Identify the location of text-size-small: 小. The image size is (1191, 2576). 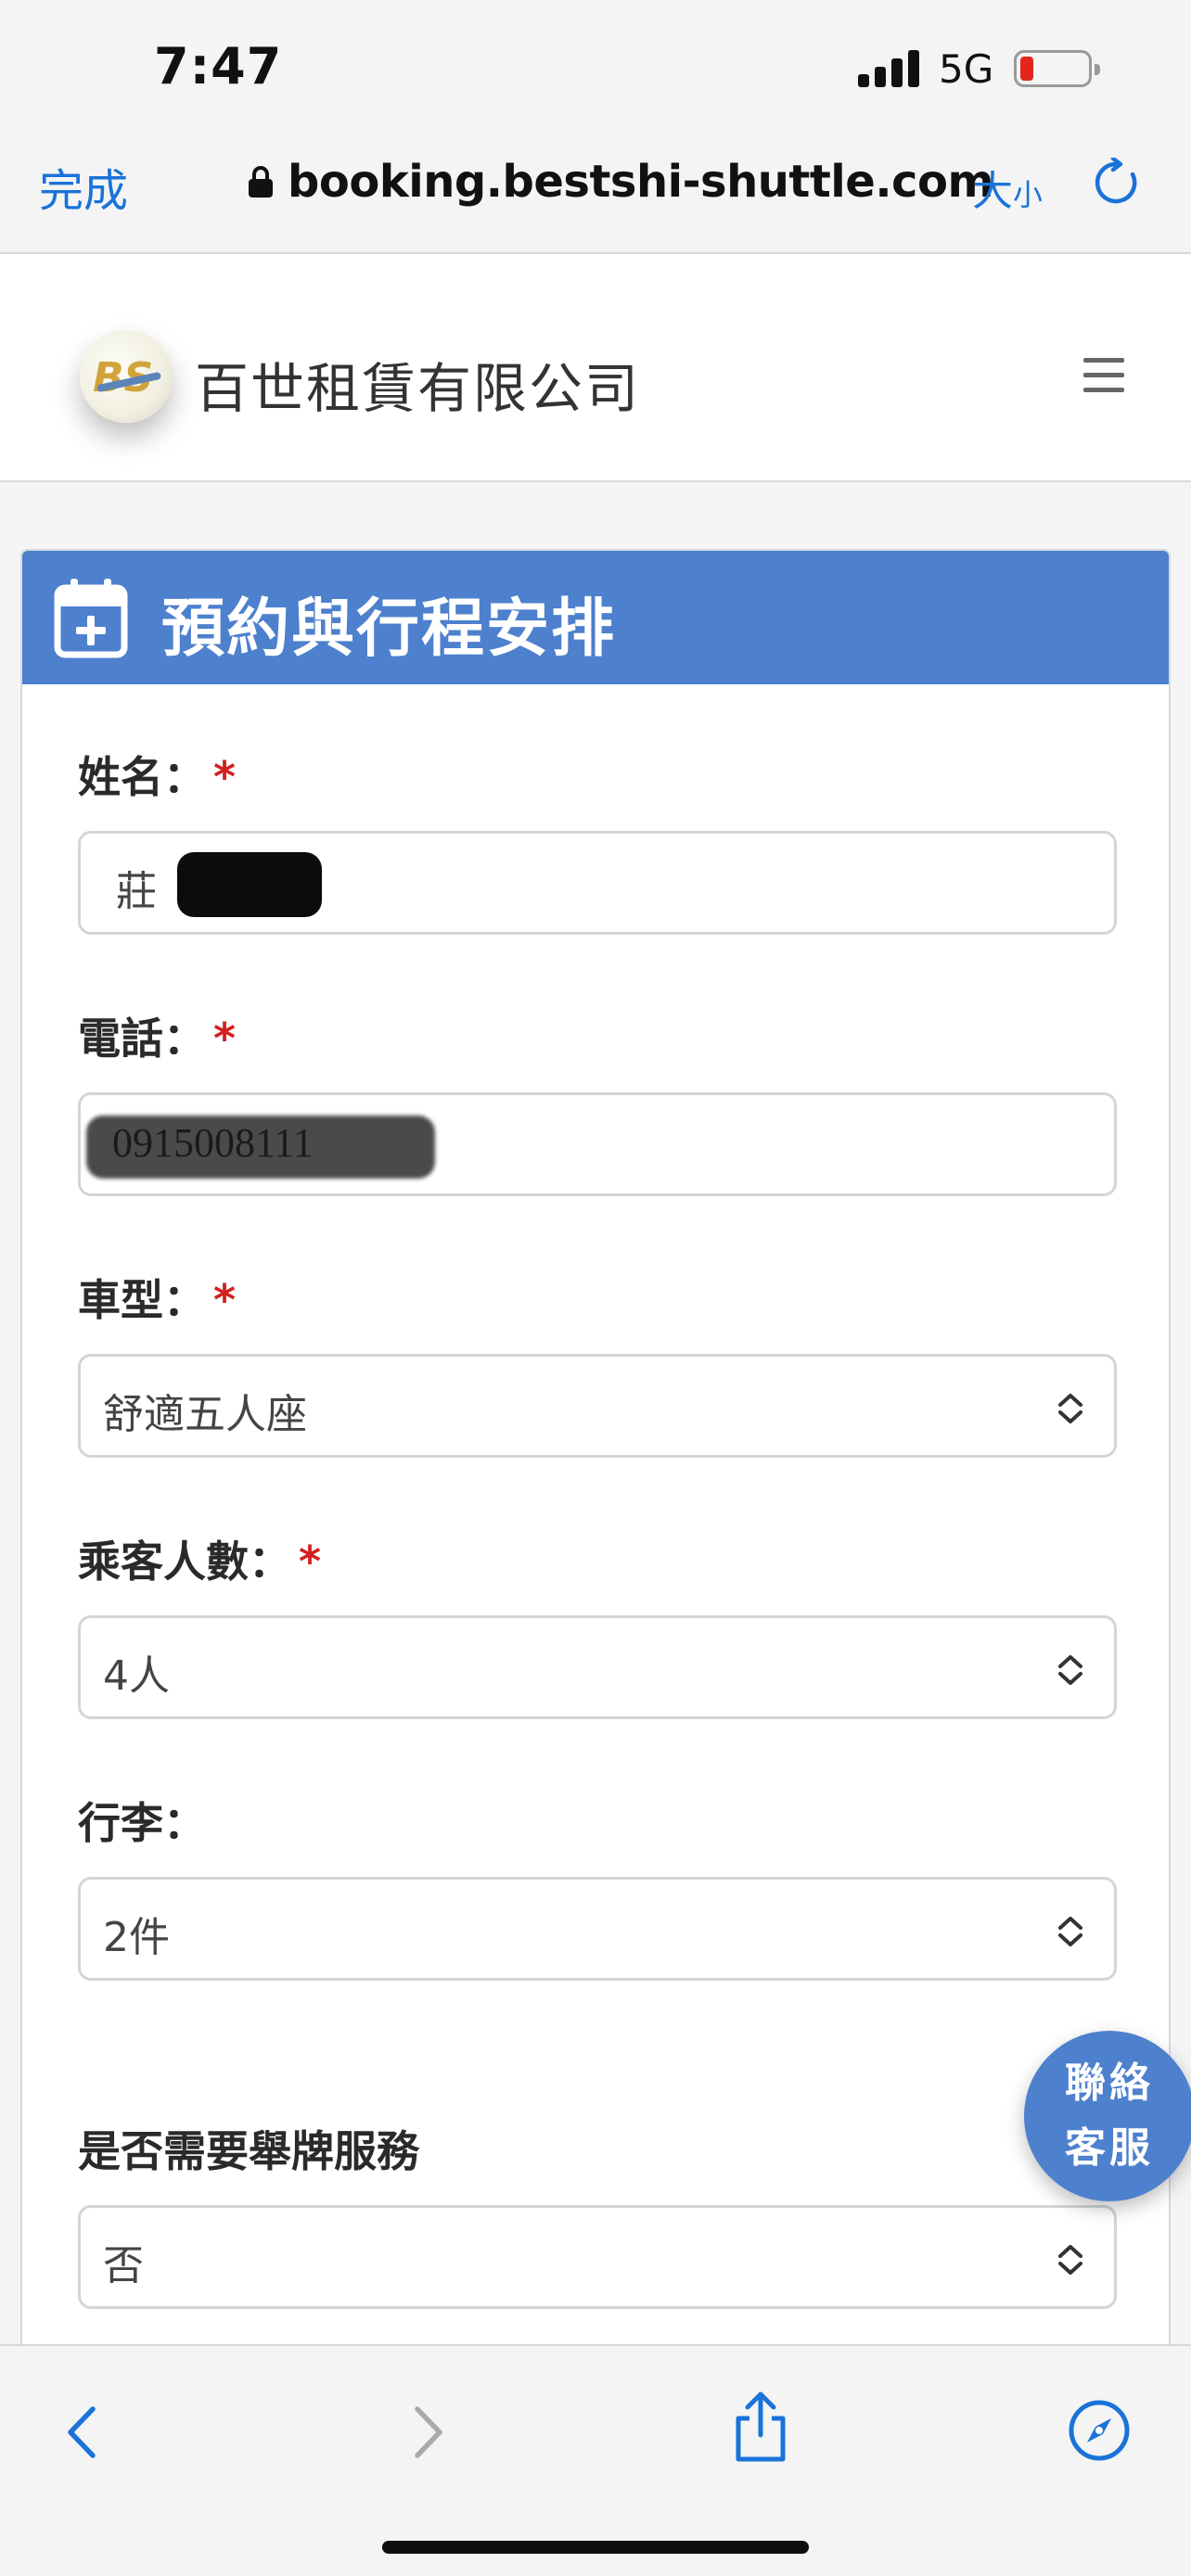
(1028, 194).